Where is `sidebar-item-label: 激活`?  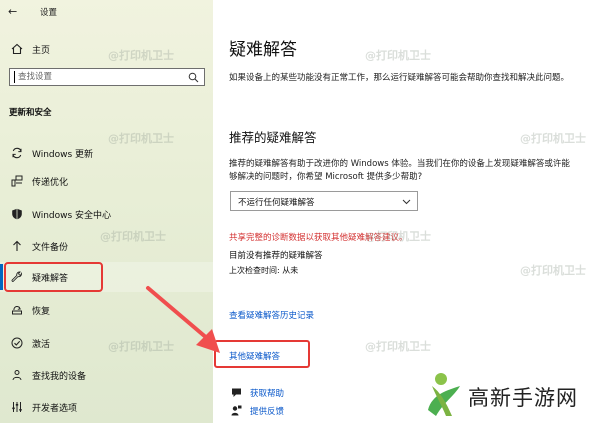 sidebar-item-label: 激活 is located at coordinates (41, 345).